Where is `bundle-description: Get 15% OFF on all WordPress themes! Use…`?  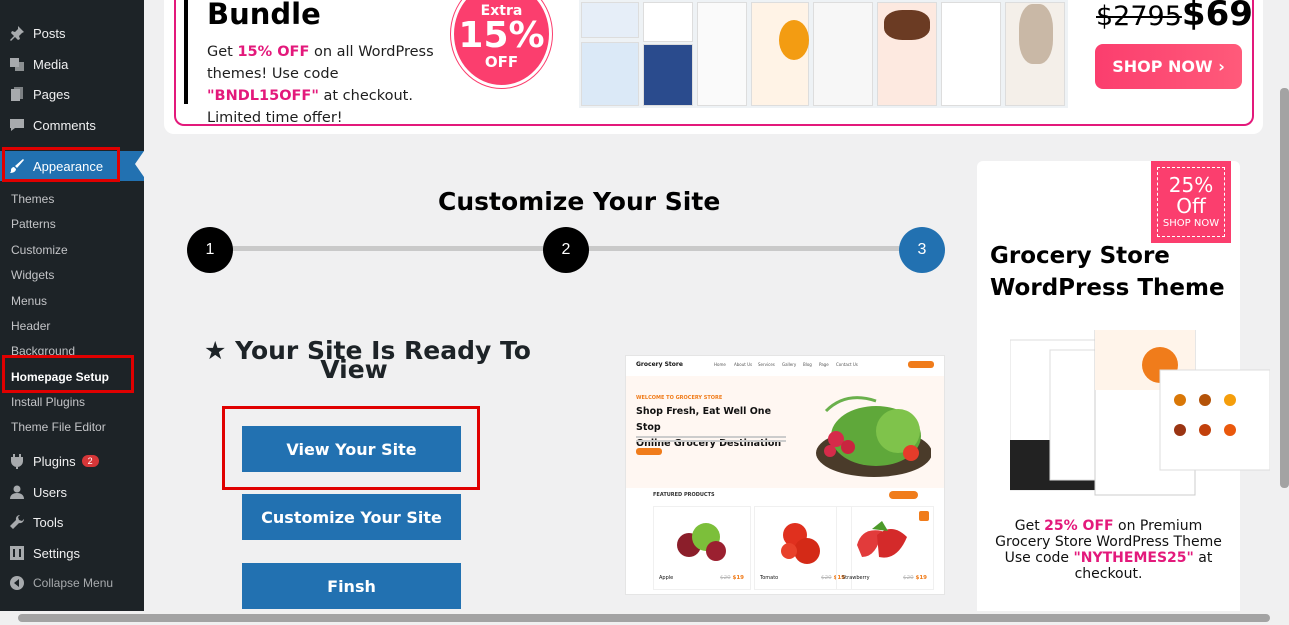 bundle-description: Get 15% OFF on all WordPress themes! Use… is located at coordinates (320, 85).